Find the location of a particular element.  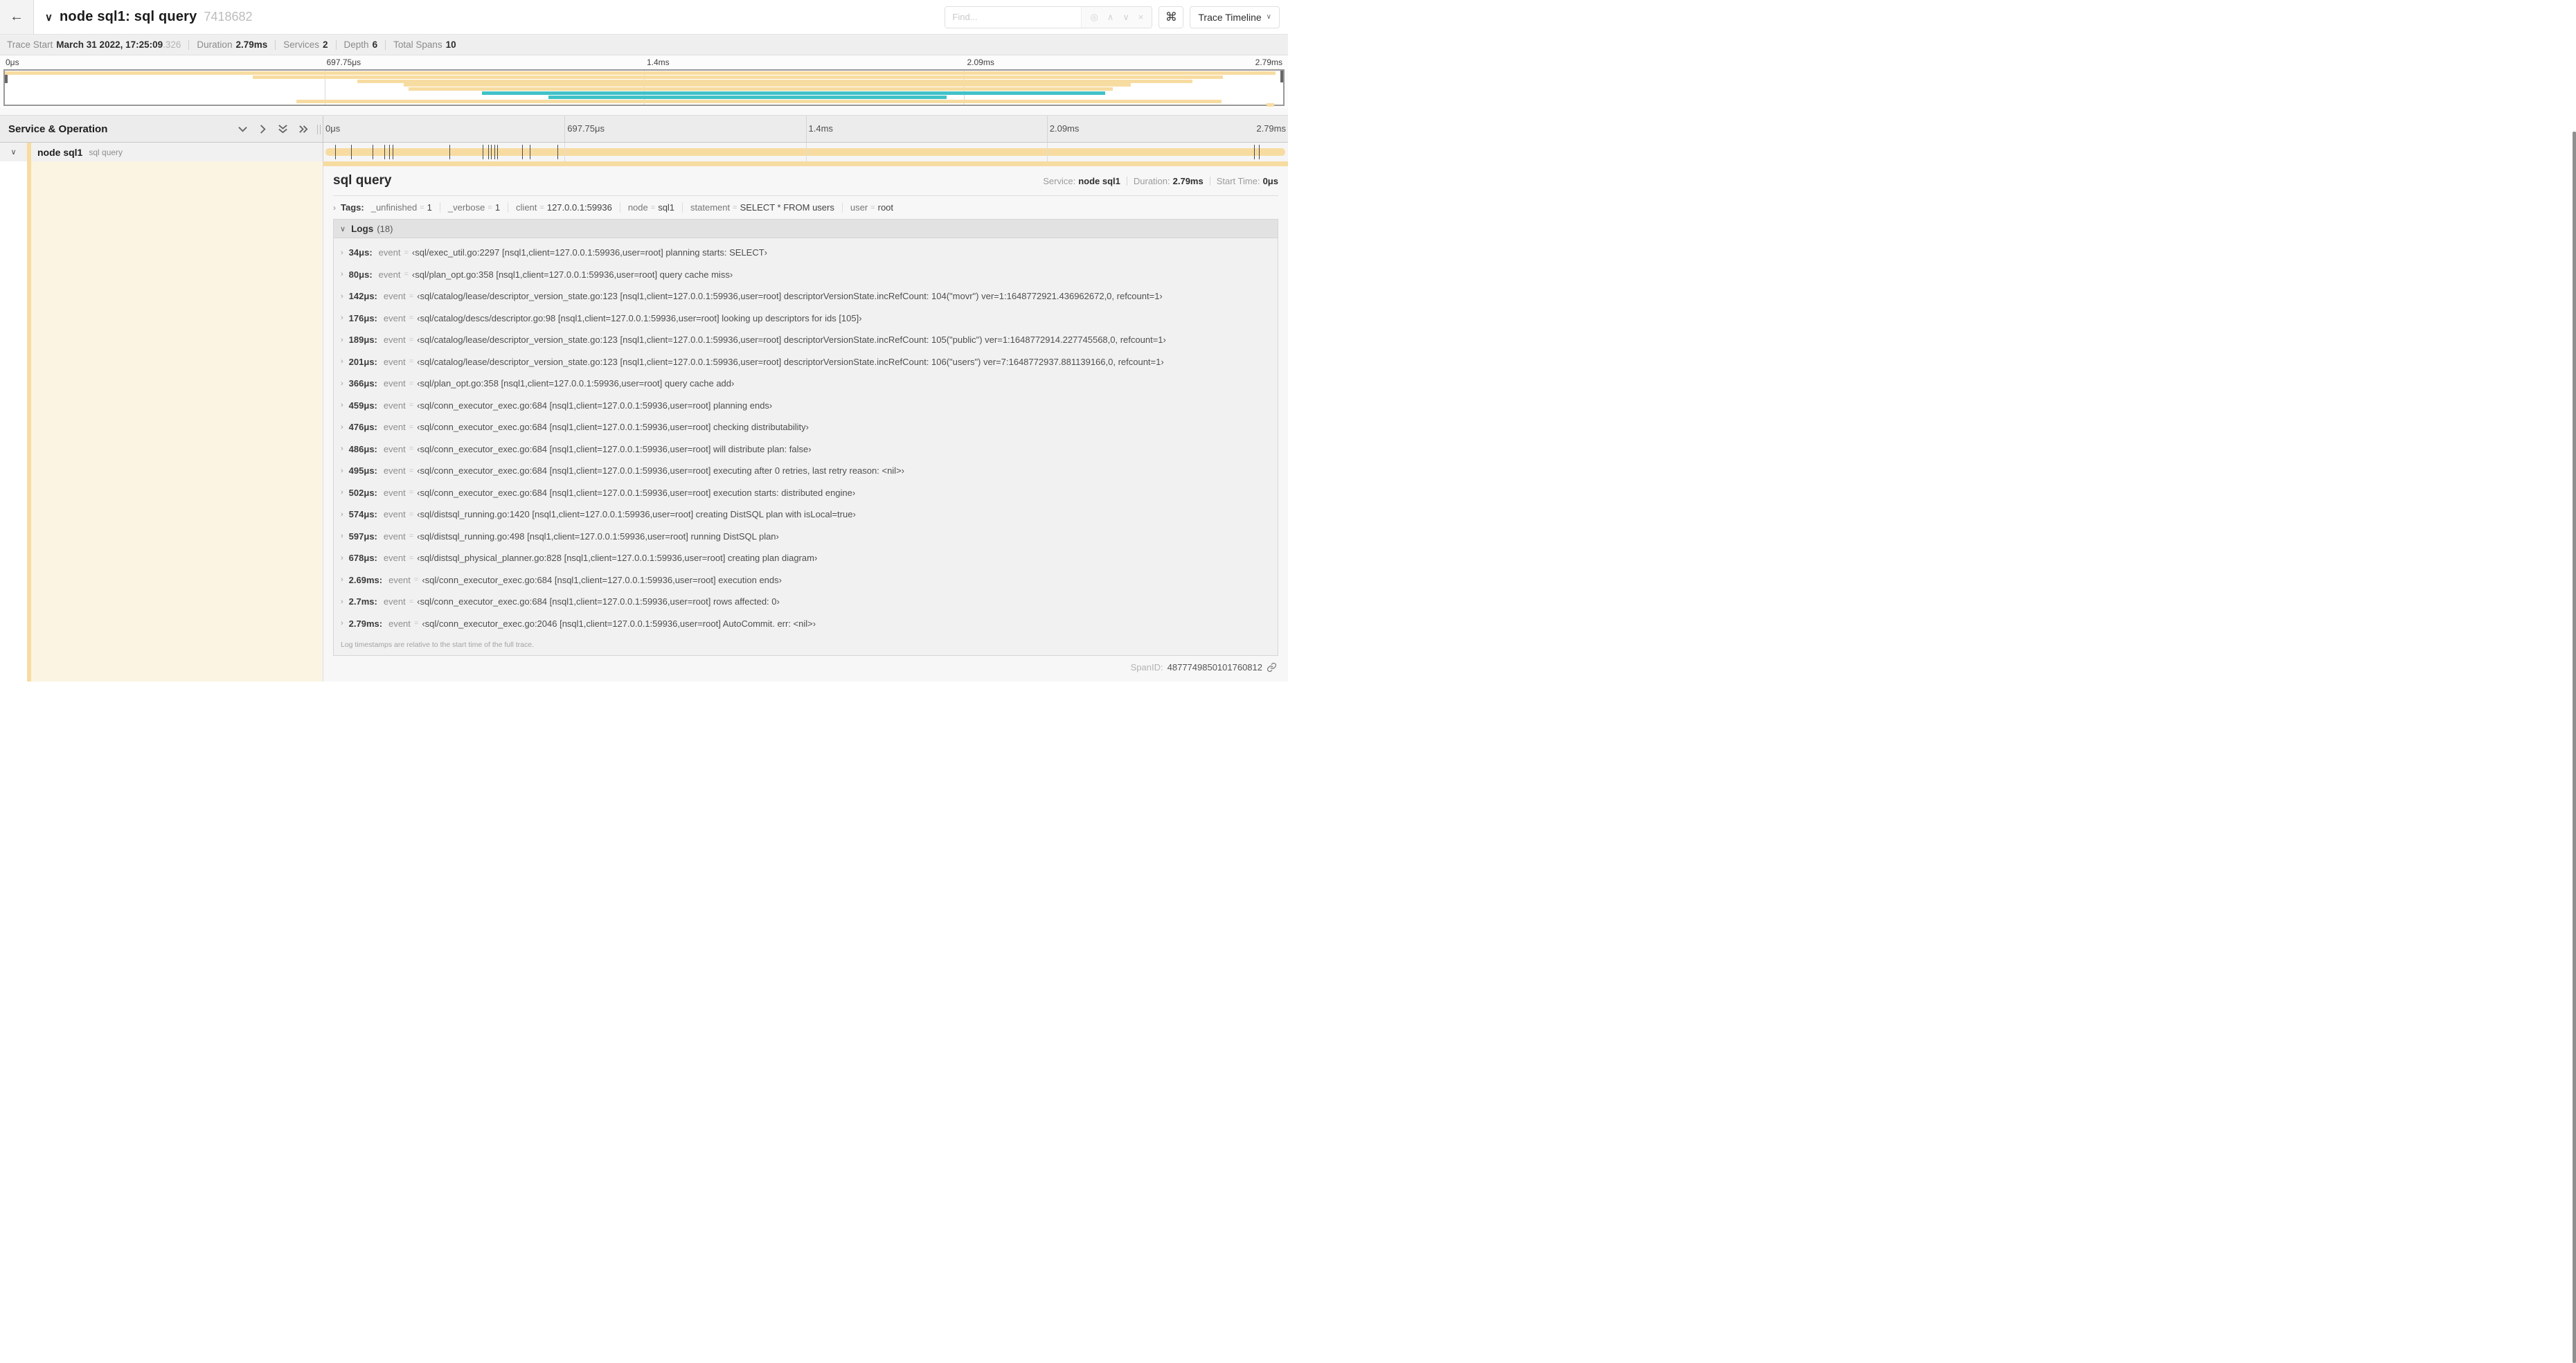

trace-view-select: Trace Timeline ∨ is located at coordinates (1235, 17).